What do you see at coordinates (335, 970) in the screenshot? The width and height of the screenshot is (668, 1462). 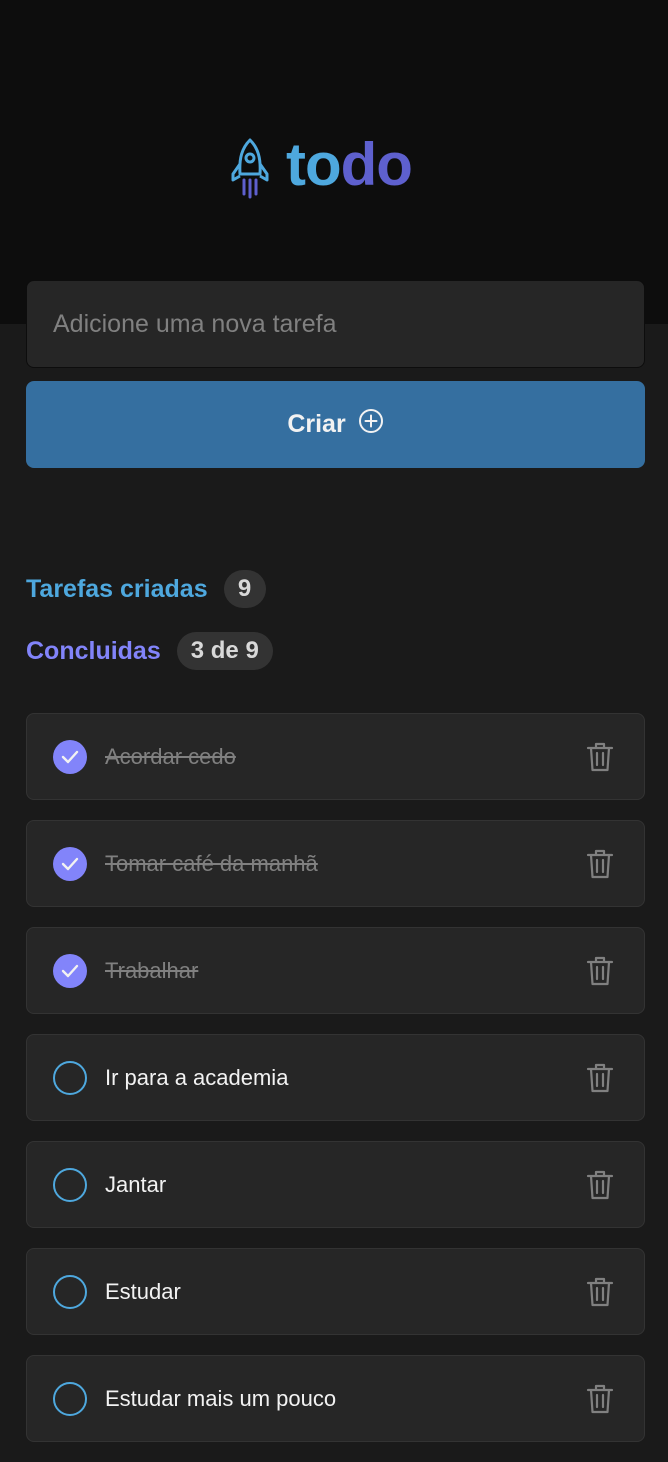 I see `task-item: Trabalhar` at bounding box center [335, 970].